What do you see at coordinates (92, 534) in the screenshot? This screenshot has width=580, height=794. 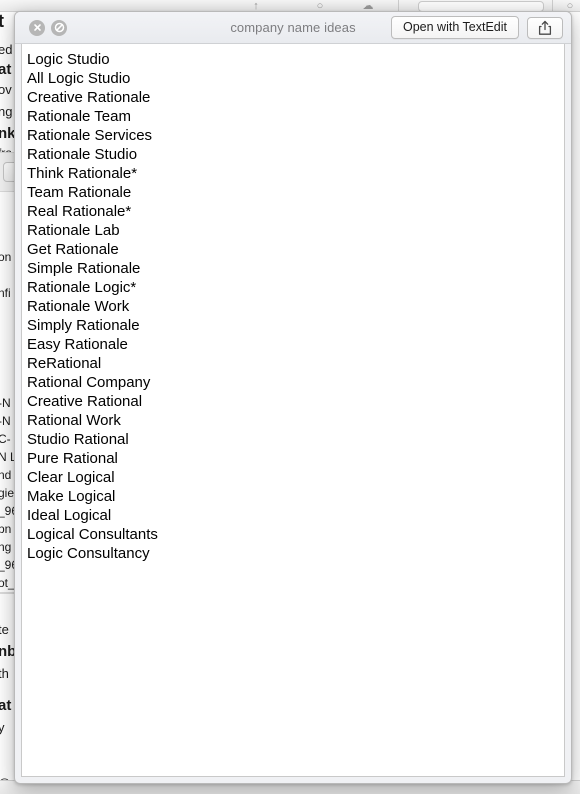 I see `text-line: Logical Consultants` at bounding box center [92, 534].